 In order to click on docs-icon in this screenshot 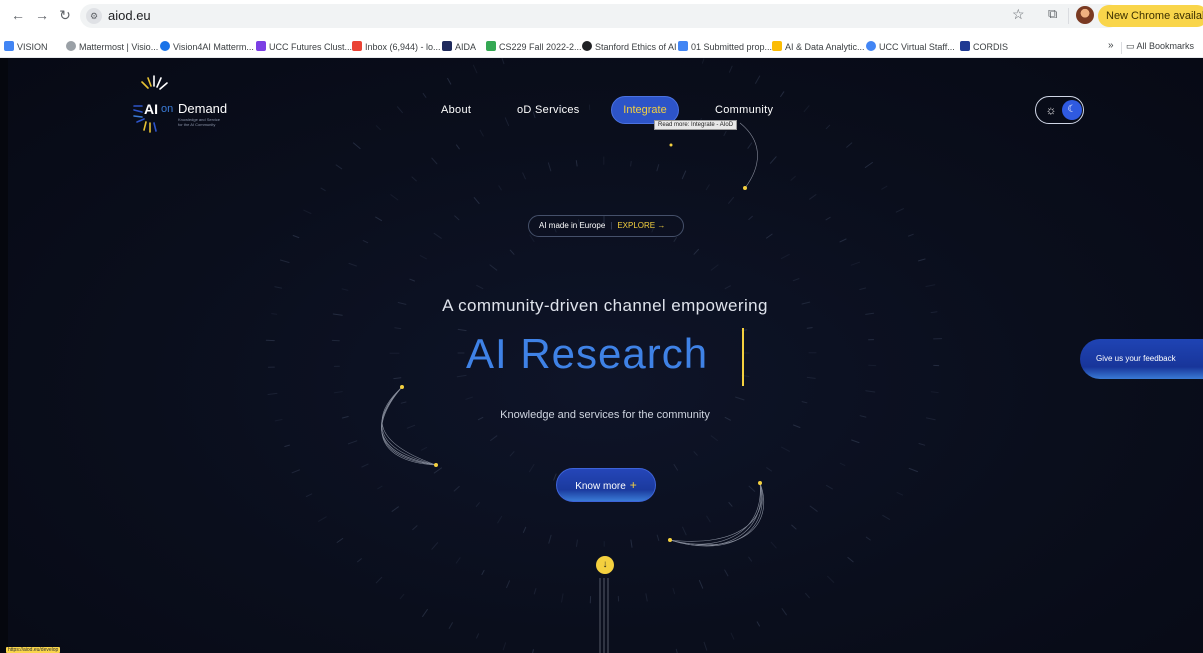, I will do `click(683, 46)`.